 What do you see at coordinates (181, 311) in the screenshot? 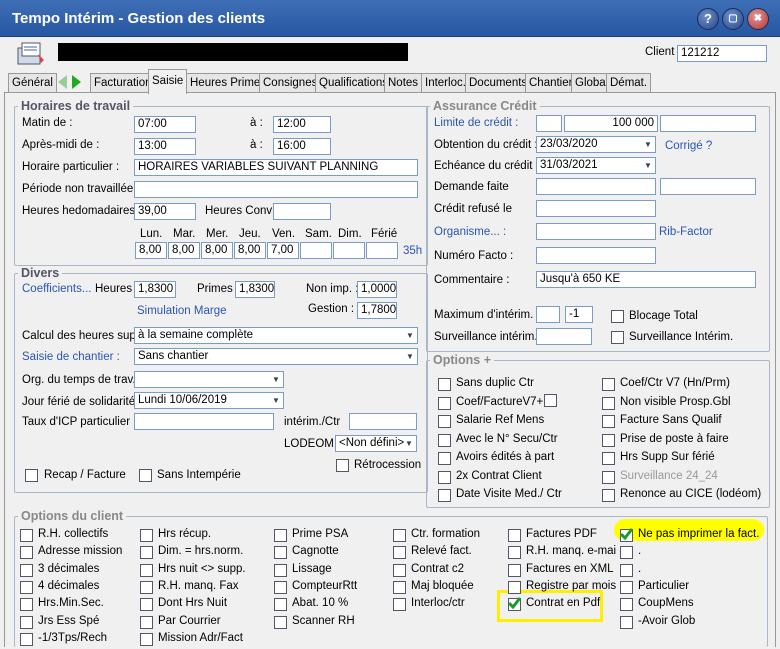
I see `simulation-marge-link: Simulation Marge` at bounding box center [181, 311].